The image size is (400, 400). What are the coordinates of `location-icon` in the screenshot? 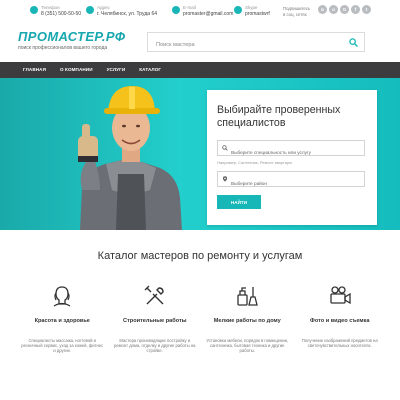 It's located at (90, 10).